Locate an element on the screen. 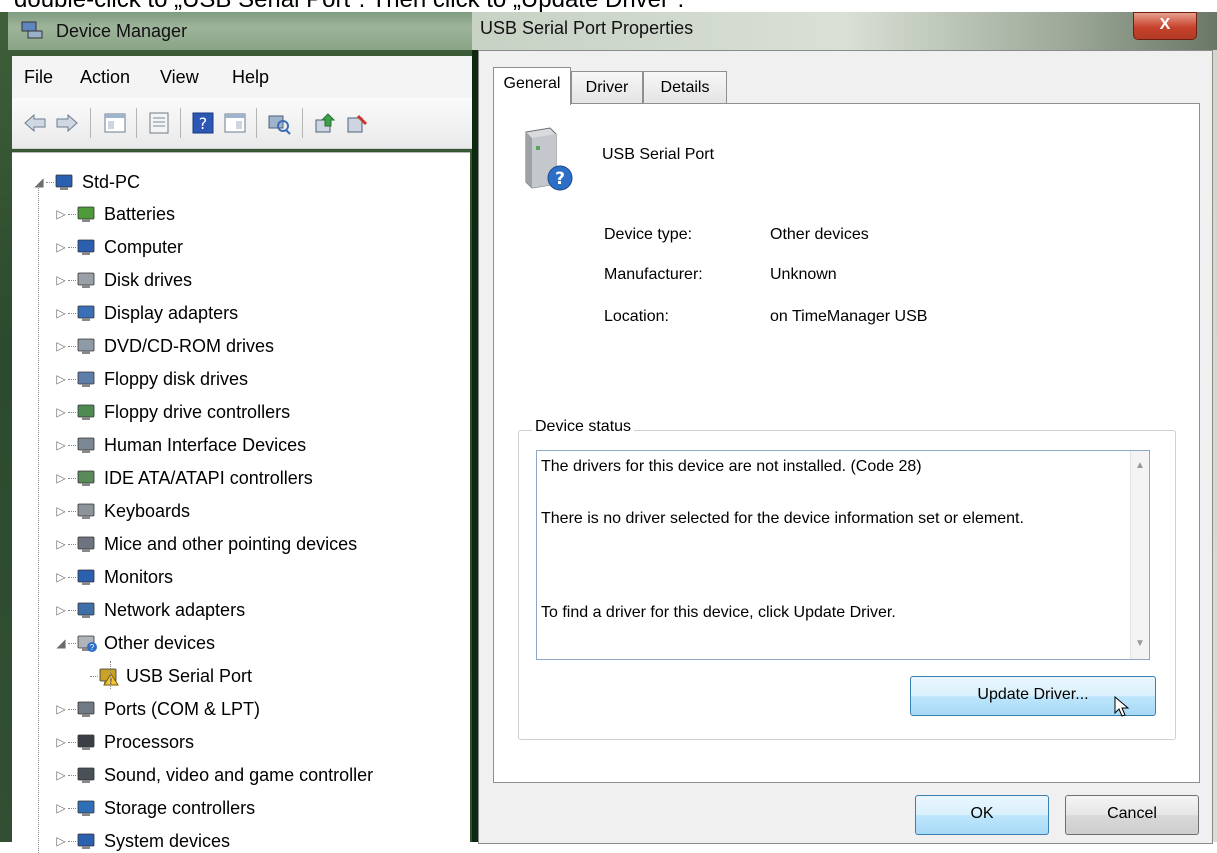 The height and width of the screenshot is (853, 1217). tree-item-label: Monitors is located at coordinates (139, 577).